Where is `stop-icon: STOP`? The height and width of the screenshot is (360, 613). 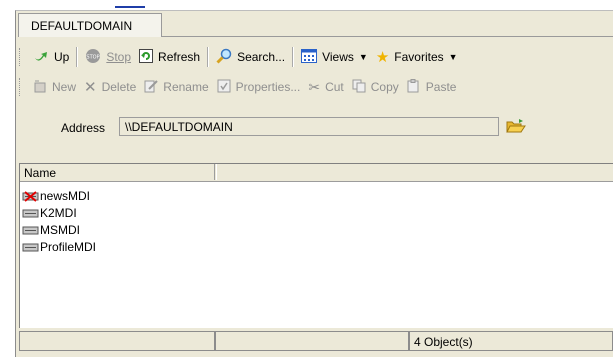 stop-icon: STOP is located at coordinates (93, 57).